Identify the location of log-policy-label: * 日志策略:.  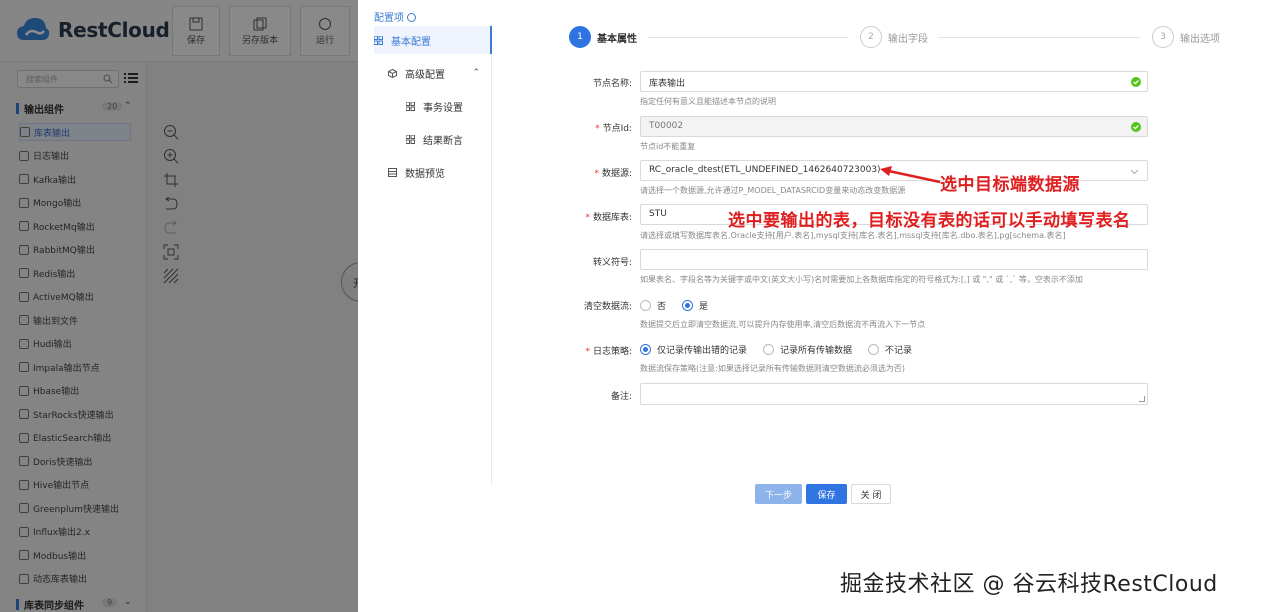
(608, 352).